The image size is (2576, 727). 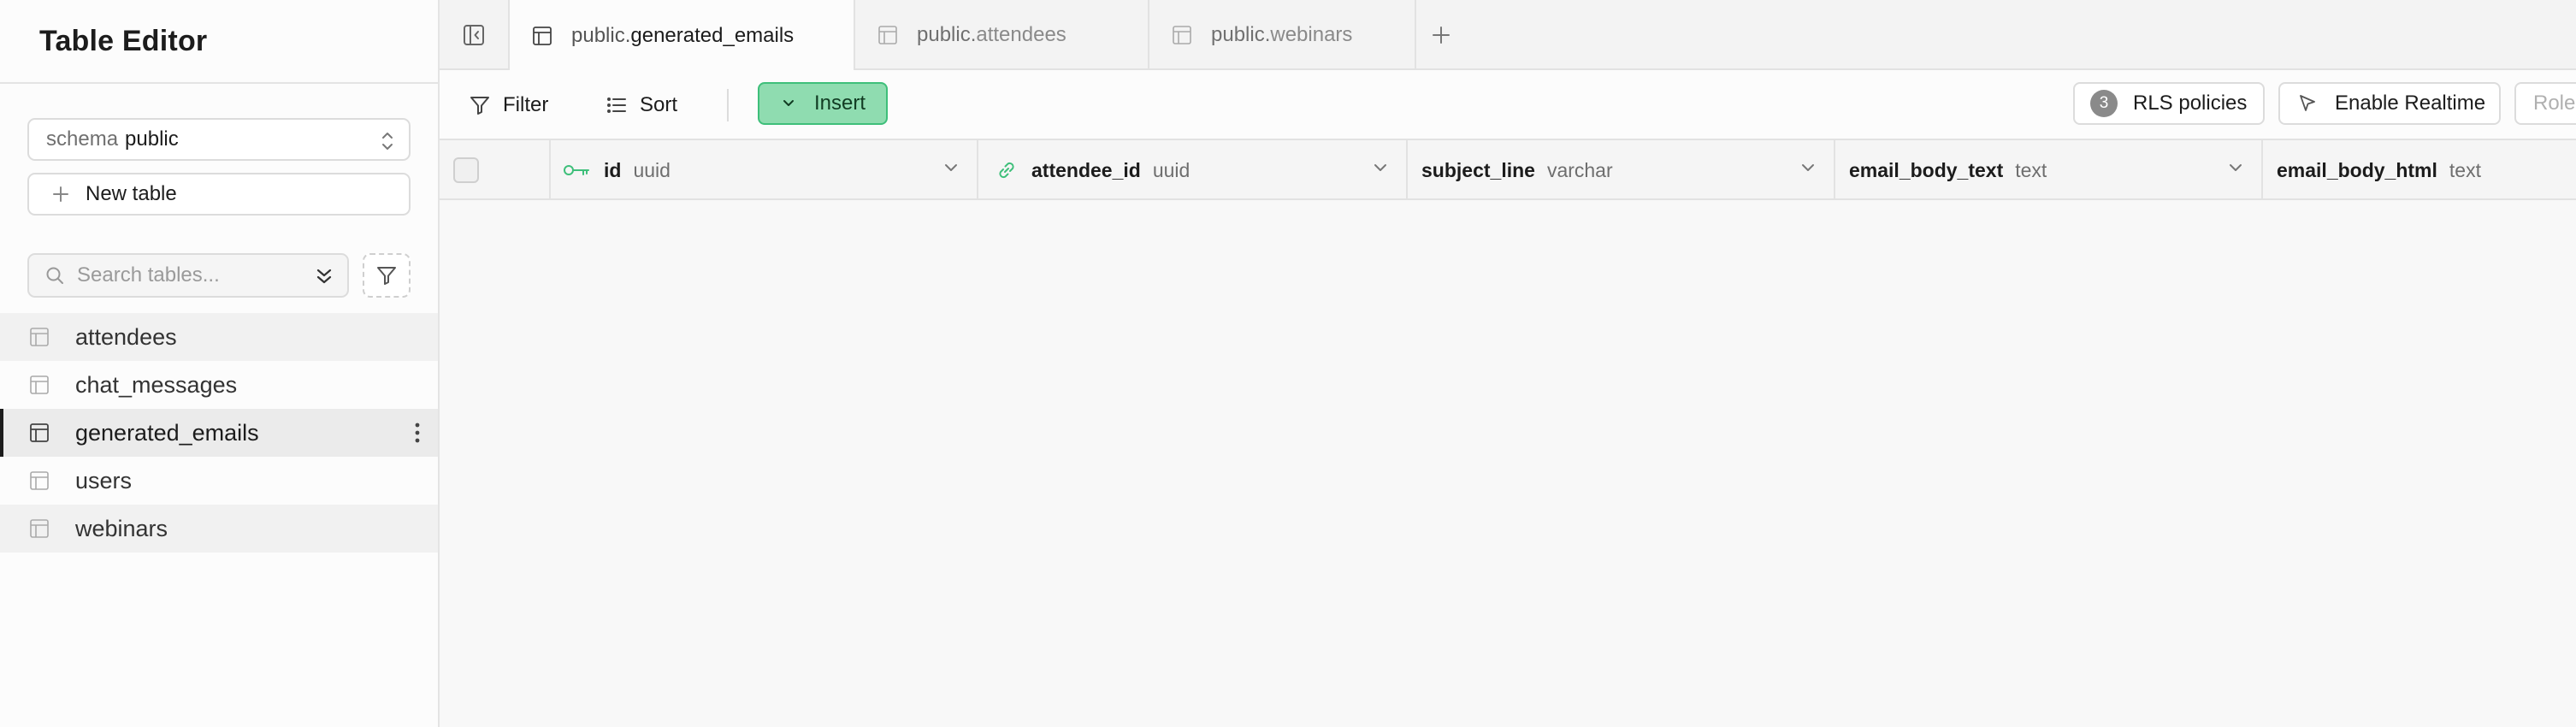 I want to click on rls-policies-button: 3 RLS policies, so click(x=2169, y=103).